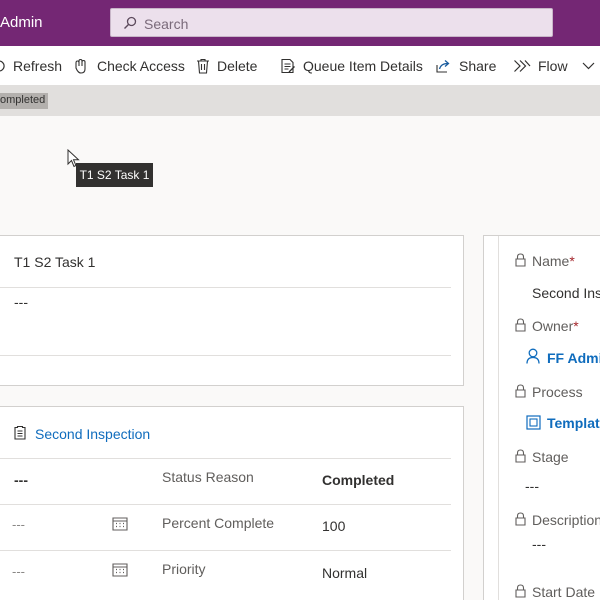 The width and height of the screenshot is (600, 600). I want to click on check-access-button: Check Access, so click(129, 66).